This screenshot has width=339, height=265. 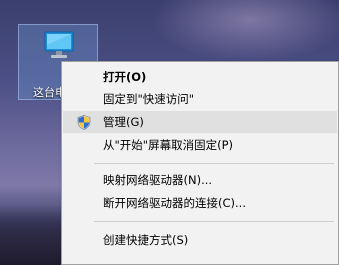 I want to click on menu-item-open: 打开(O), so click(x=200, y=77).